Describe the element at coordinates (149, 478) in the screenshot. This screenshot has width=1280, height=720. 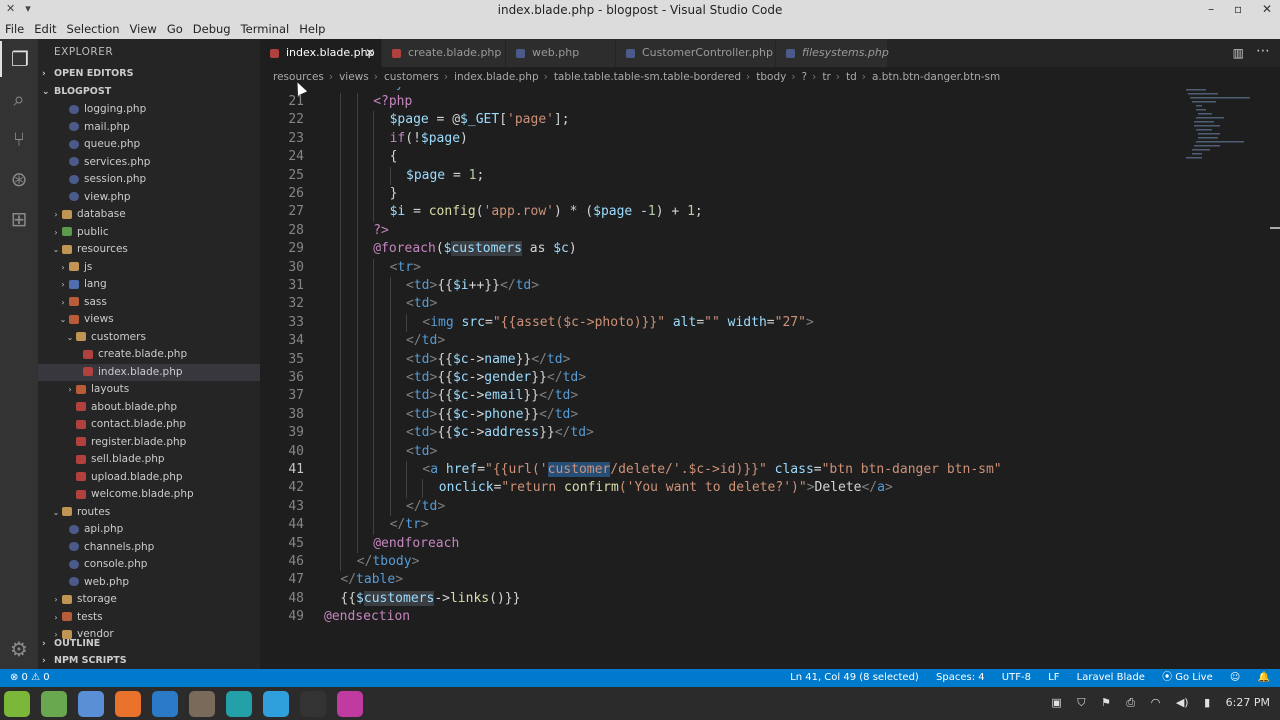
I see `tree-item-upload-blade-php: upload.blade.php` at that location.